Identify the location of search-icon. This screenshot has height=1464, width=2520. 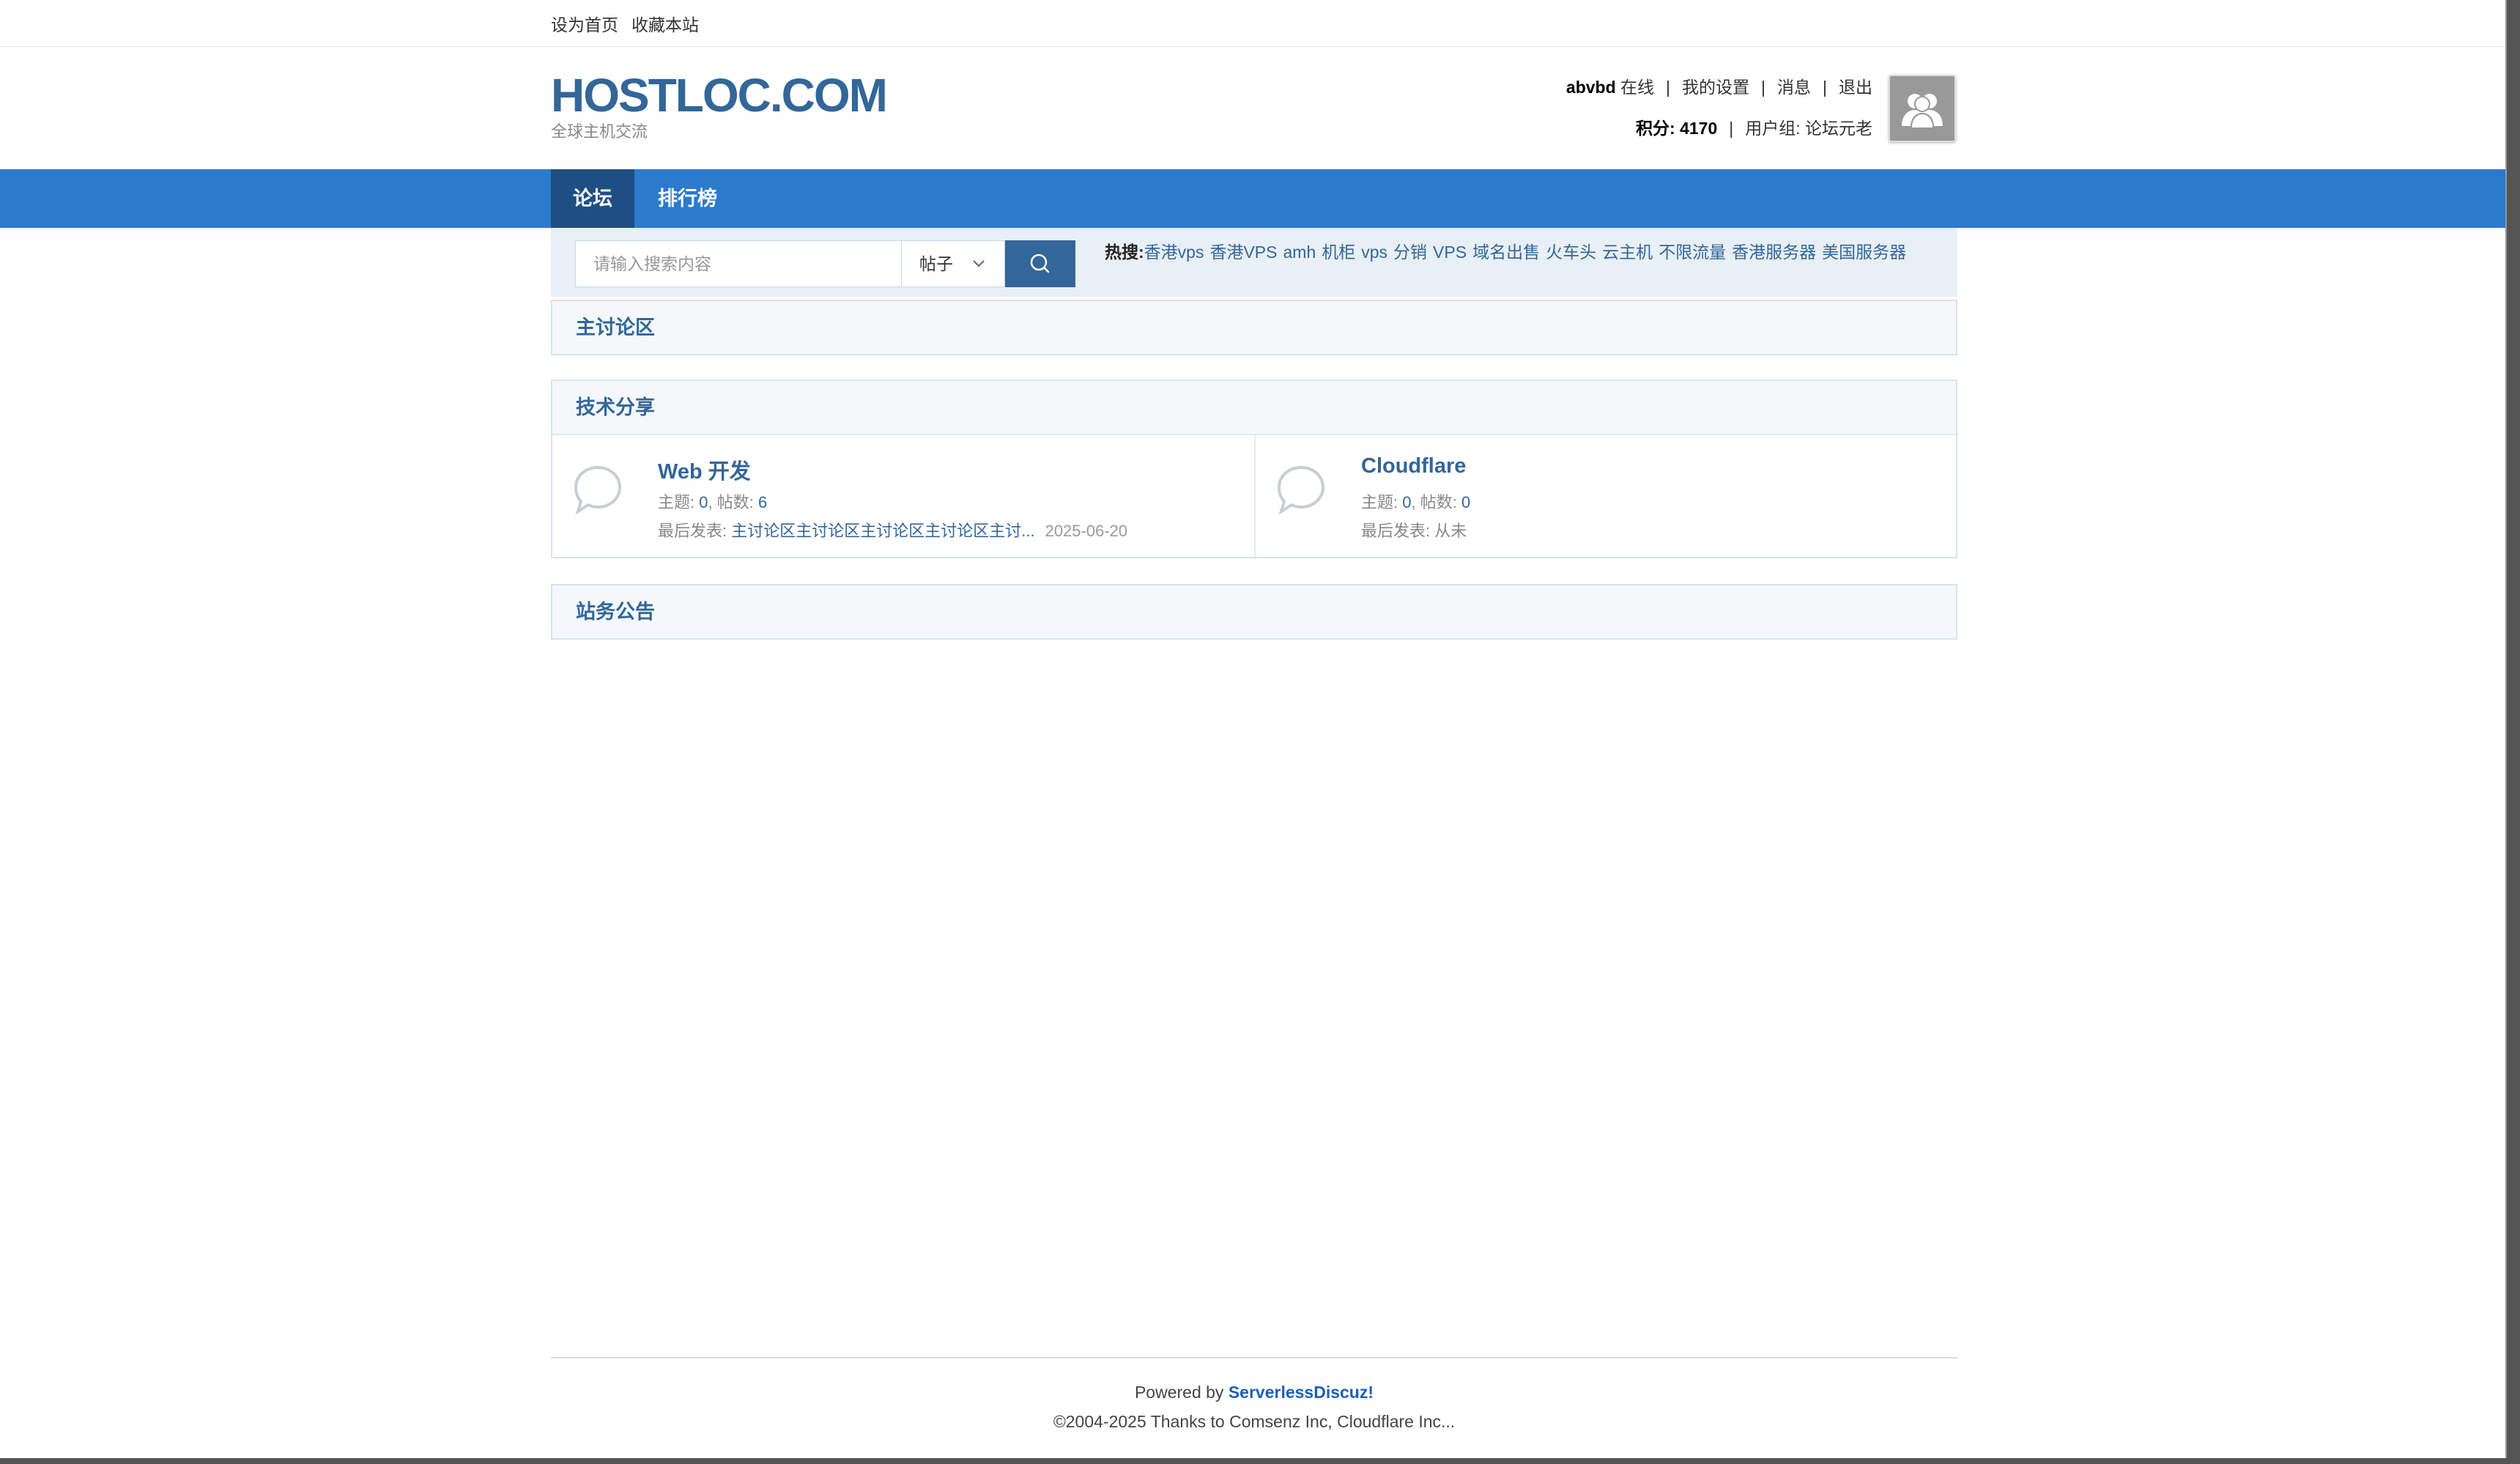
(1040, 263).